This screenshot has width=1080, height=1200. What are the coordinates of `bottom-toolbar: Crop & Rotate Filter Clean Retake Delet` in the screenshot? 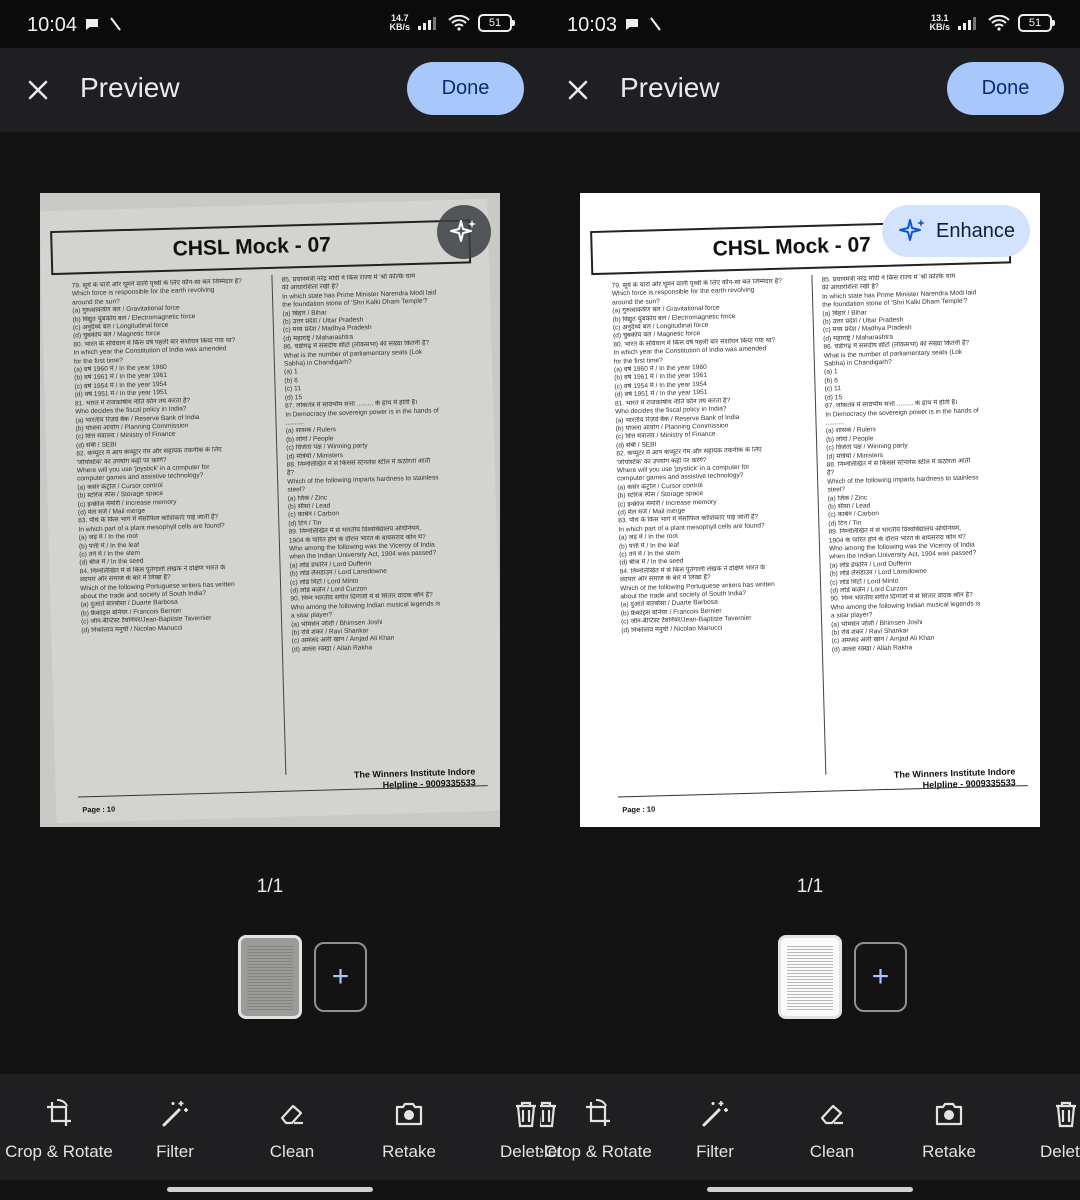 It's located at (270, 1127).